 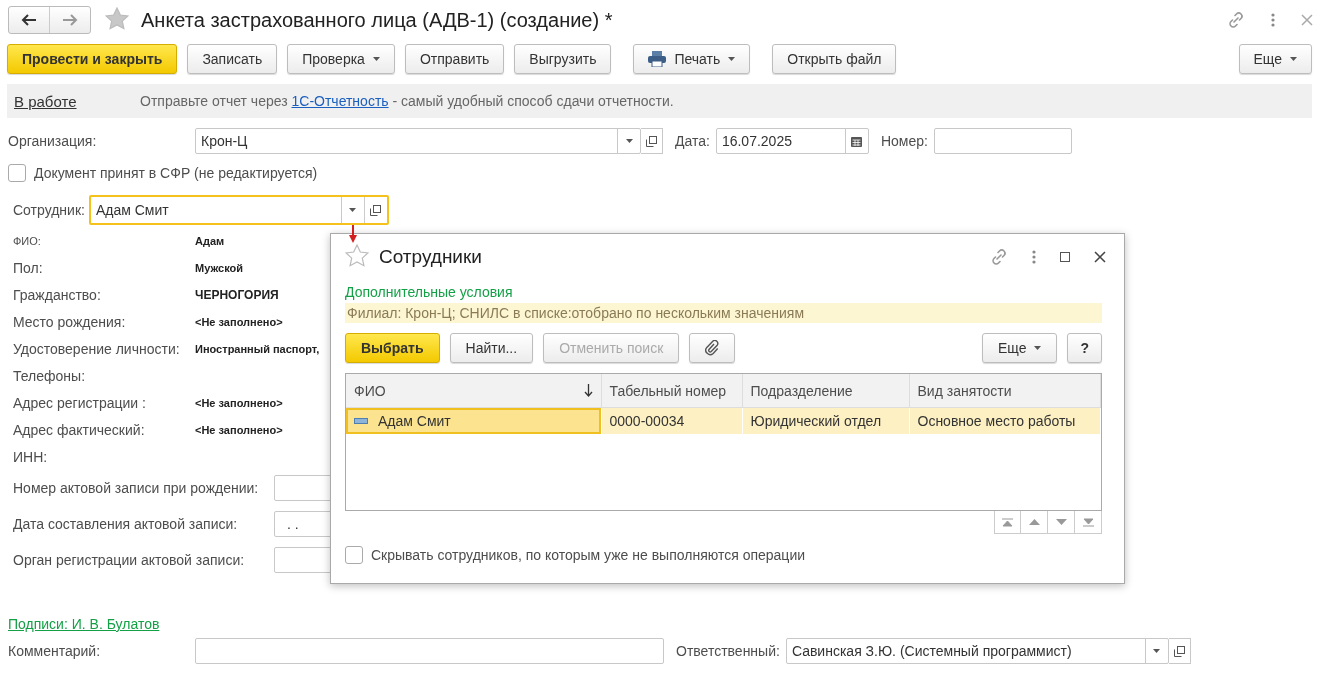 I want to click on date-field: 16.07.2025, so click(x=792, y=141).